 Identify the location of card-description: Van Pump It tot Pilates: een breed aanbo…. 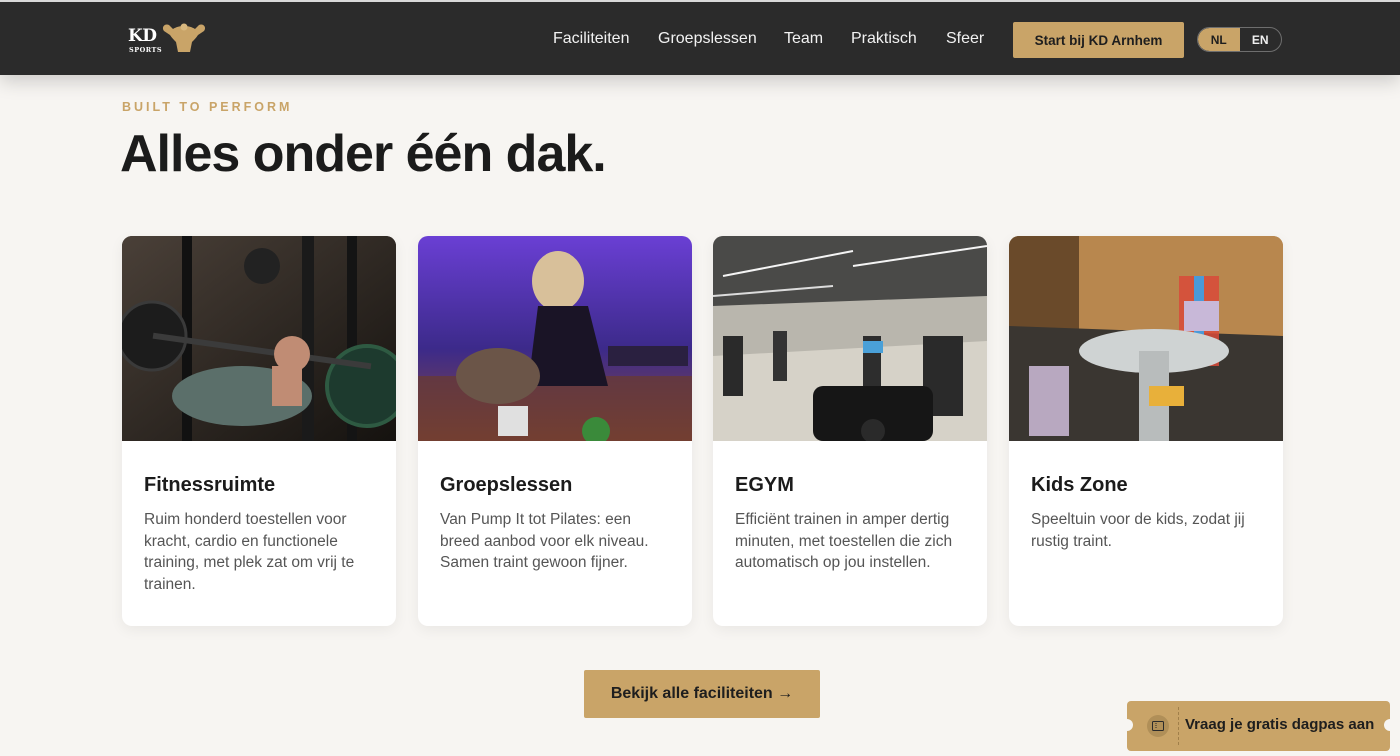
(544, 541).